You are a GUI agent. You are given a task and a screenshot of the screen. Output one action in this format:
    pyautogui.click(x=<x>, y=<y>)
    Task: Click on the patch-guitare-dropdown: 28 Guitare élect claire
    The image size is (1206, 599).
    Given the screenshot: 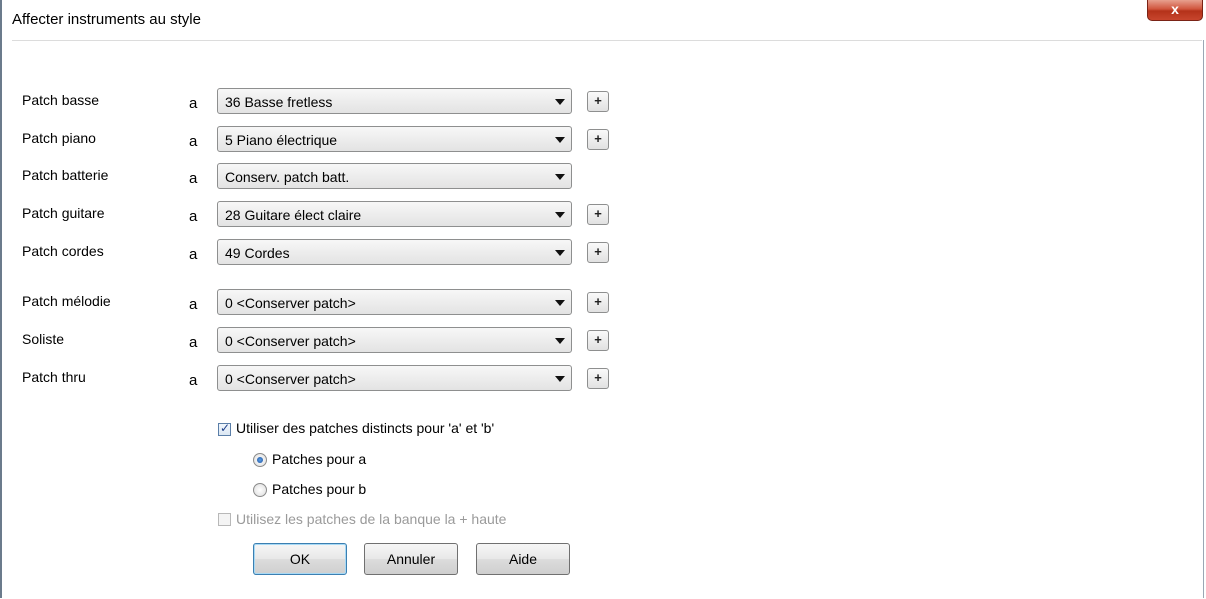 What is the action you would take?
    pyautogui.click(x=394, y=214)
    